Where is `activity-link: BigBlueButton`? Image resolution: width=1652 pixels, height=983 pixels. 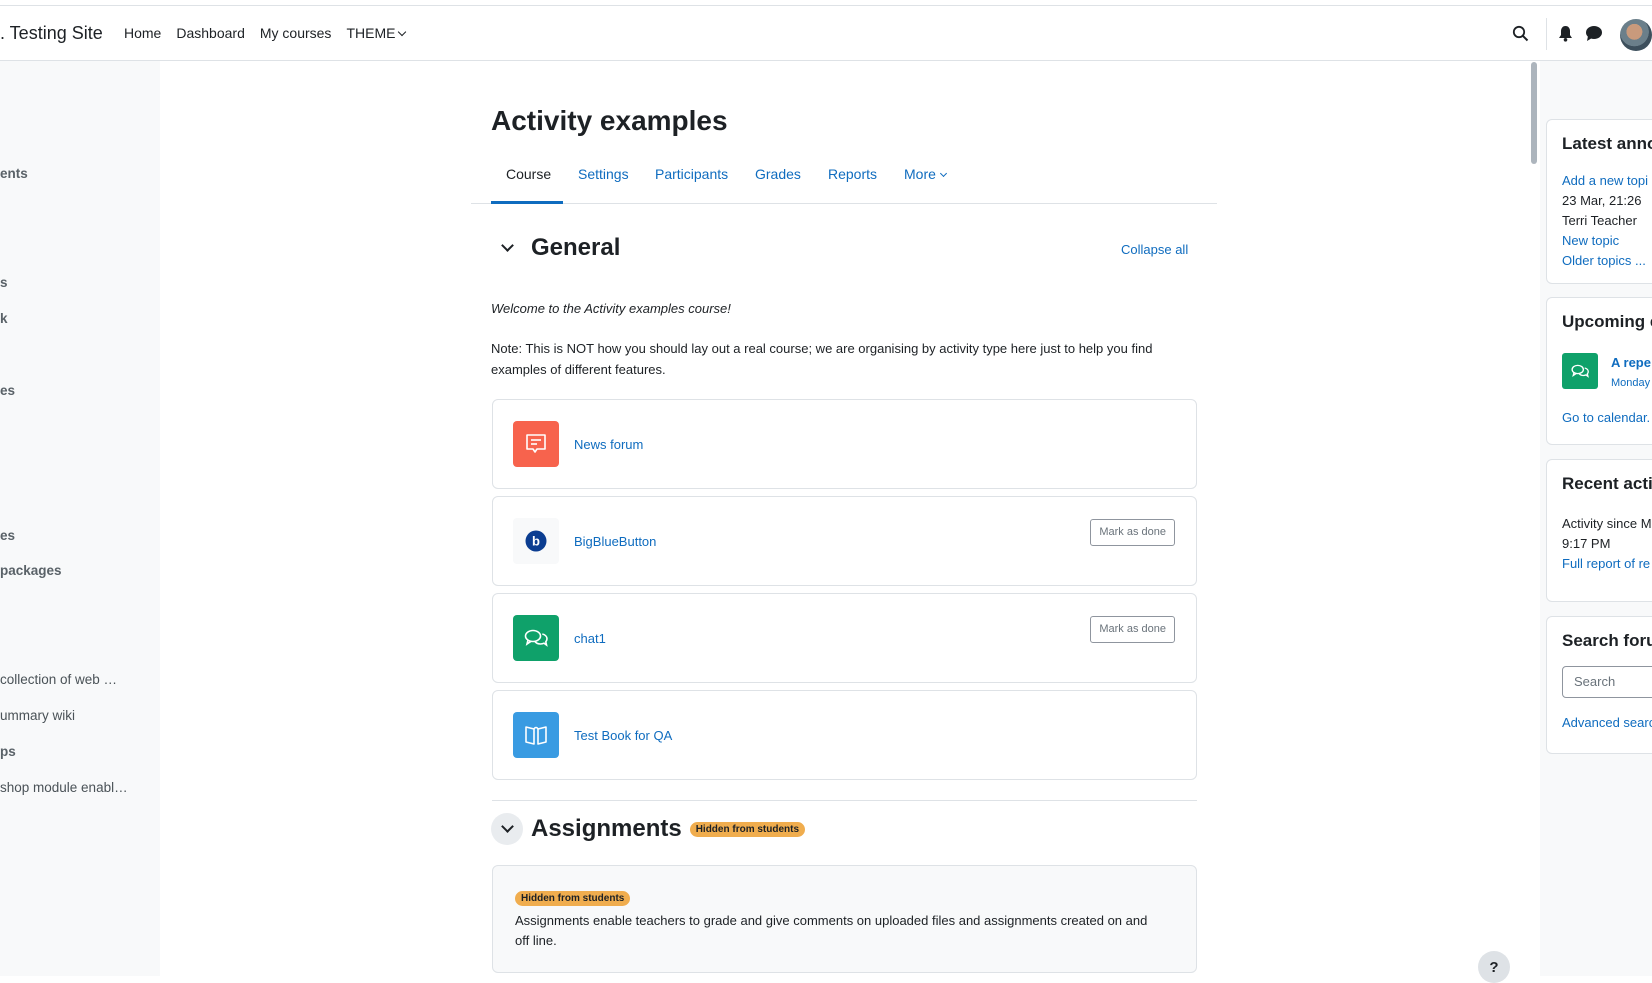 activity-link: BigBlueButton is located at coordinates (615, 541).